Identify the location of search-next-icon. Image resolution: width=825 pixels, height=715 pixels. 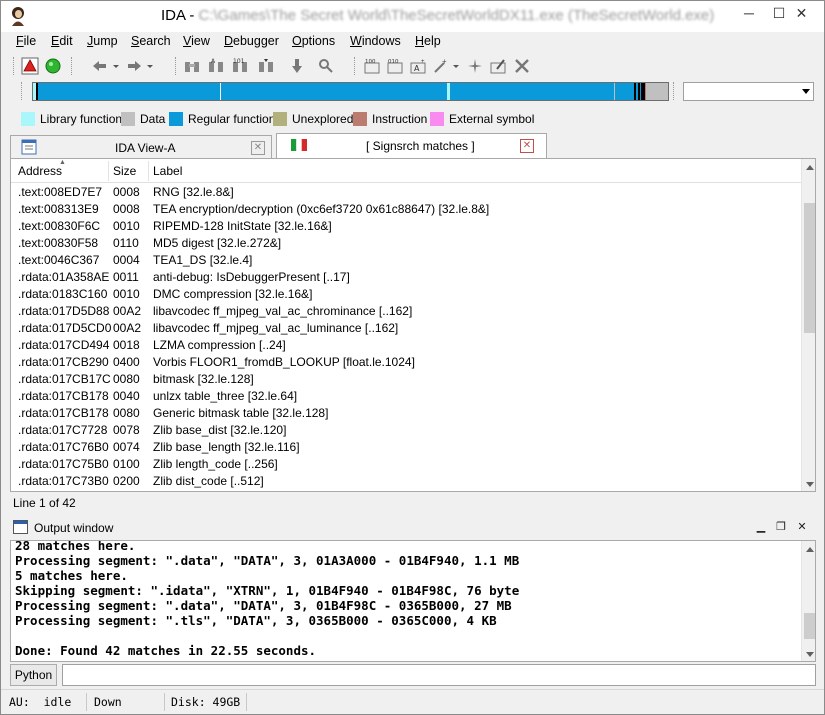
(266, 66).